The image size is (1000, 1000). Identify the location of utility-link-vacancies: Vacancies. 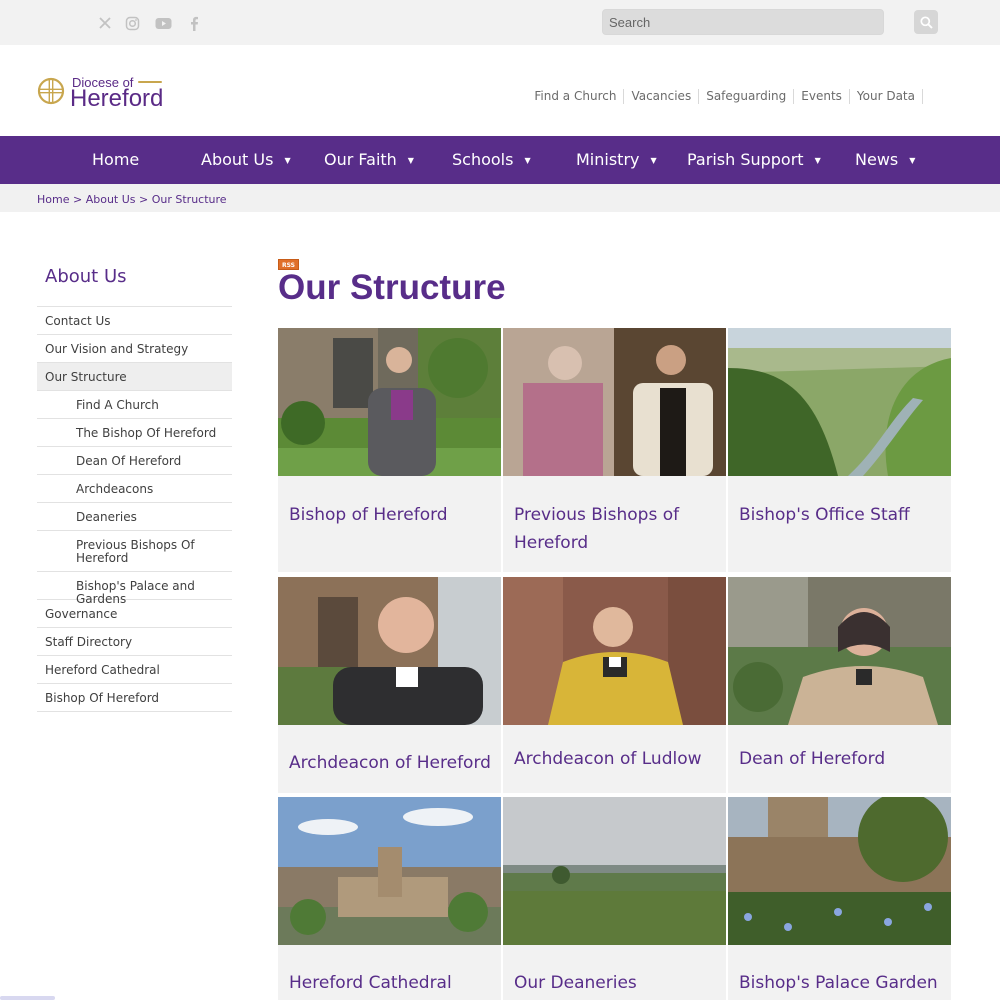
(662, 96).